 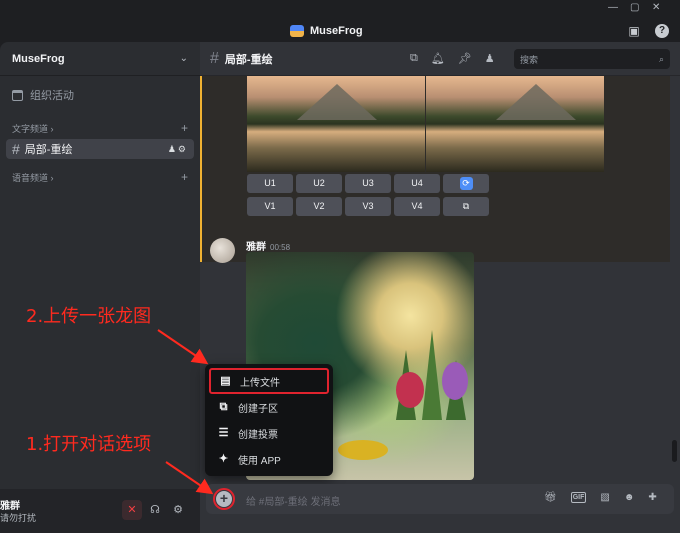 I want to click on v4-button: V4, so click(x=417, y=206).